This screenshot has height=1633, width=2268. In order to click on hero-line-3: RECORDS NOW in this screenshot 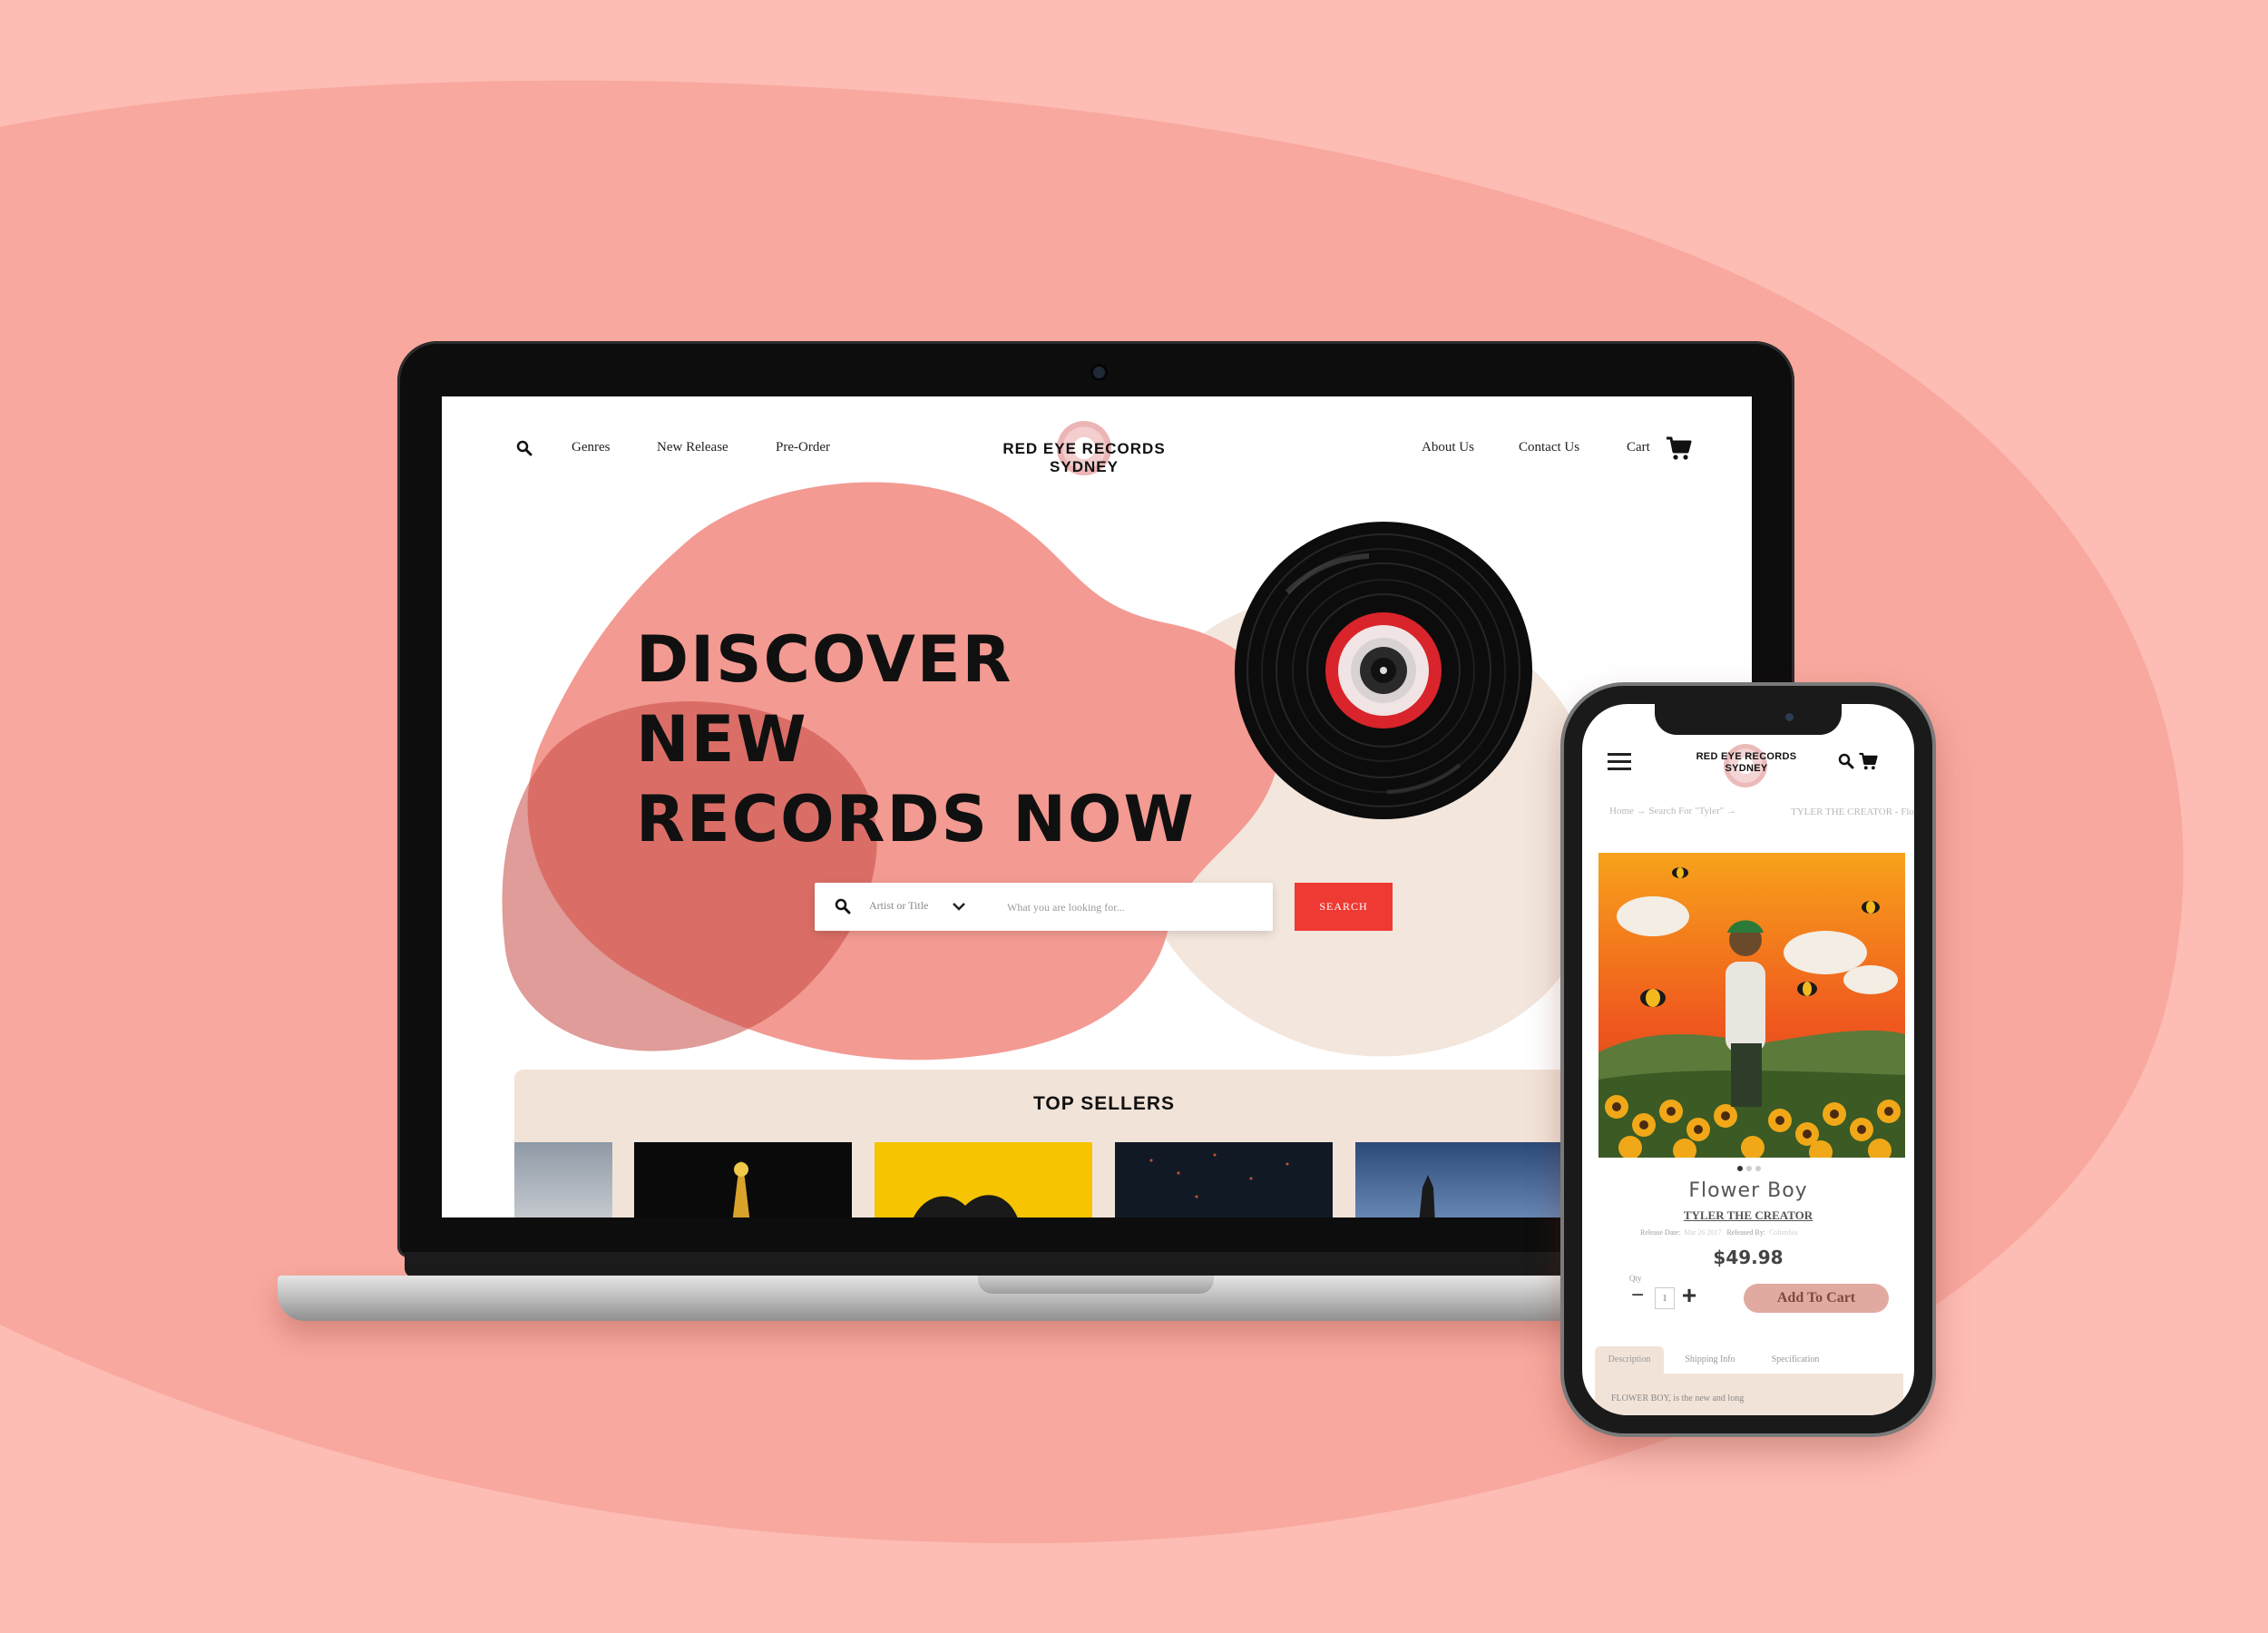, I will do `click(916, 819)`.